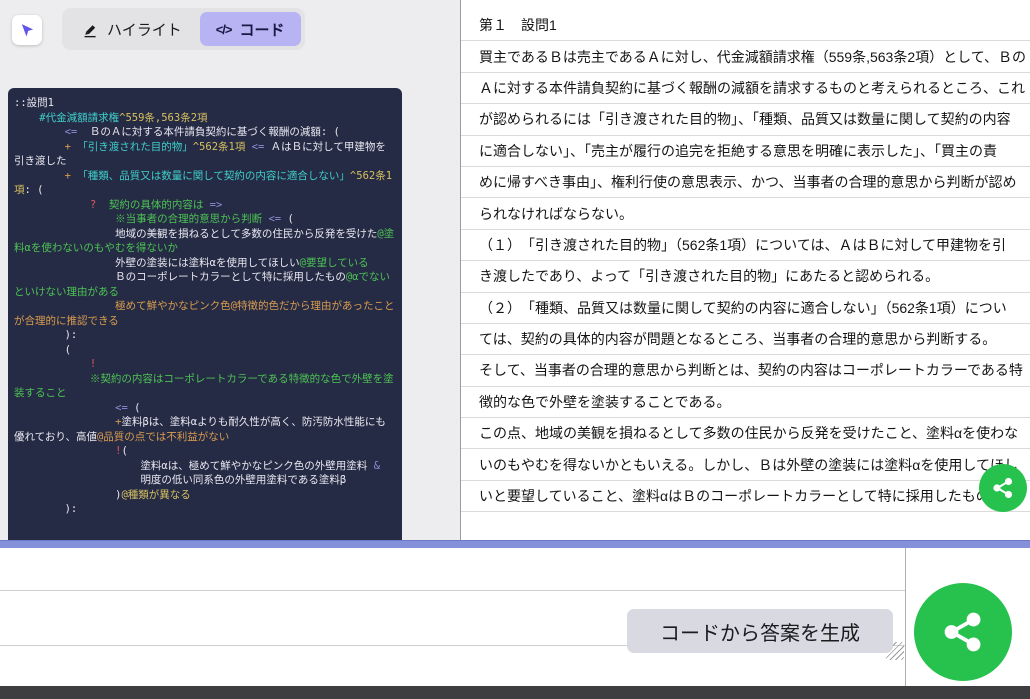 Image resolution: width=1030 pixels, height=699 pixels. I want to click on highlight-mode-button: ハイライト, so click(132, 29).